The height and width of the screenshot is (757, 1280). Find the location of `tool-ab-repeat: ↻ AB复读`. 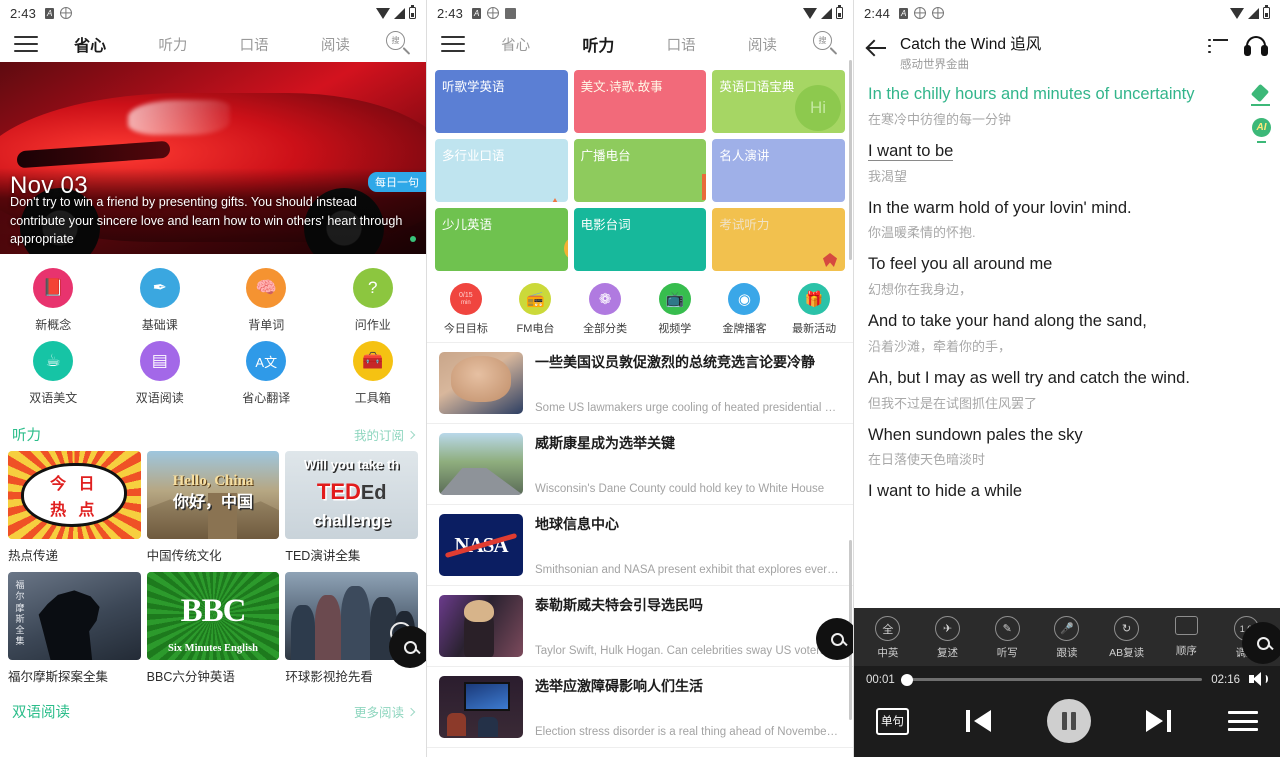

tool-ab-repeat: ↻ AB复读 is located at coordinates (1127, 638).